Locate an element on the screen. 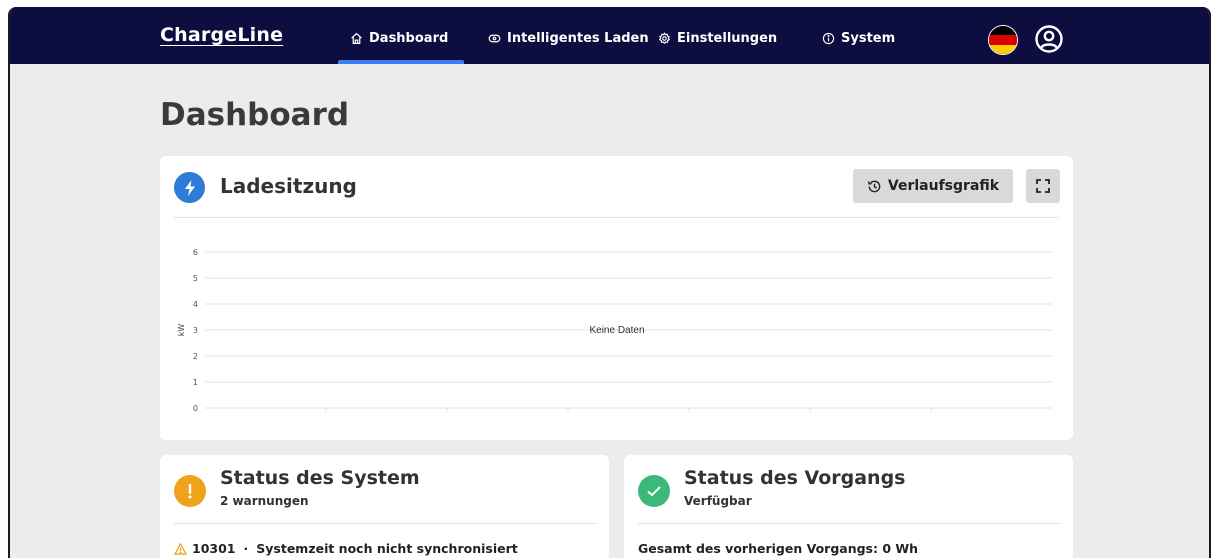 The image size is (1220, 558). nav-item-dashboard: Dashboard is located at coordinates (399, 38).